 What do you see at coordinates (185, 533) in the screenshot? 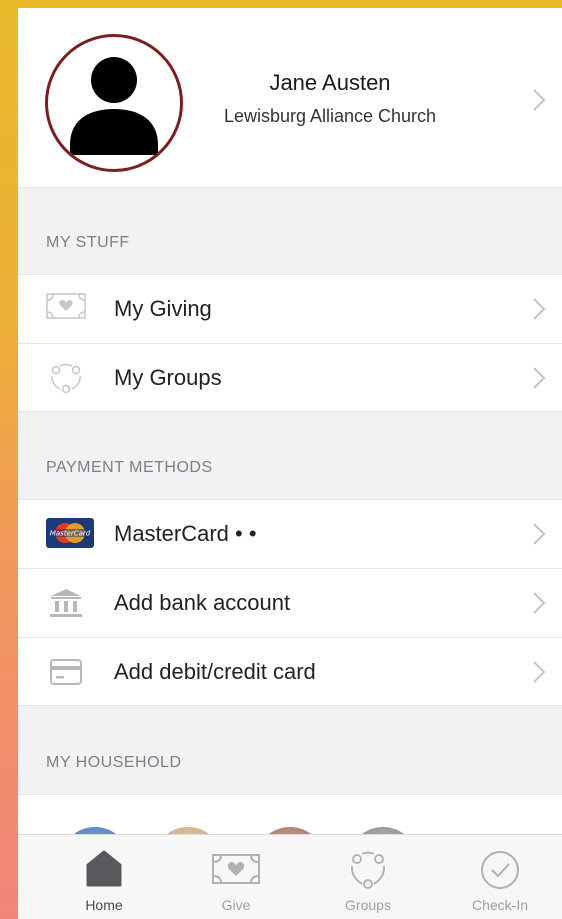
I see `mastercard-label: MasterCard • •` at bounding box center [185, 533].